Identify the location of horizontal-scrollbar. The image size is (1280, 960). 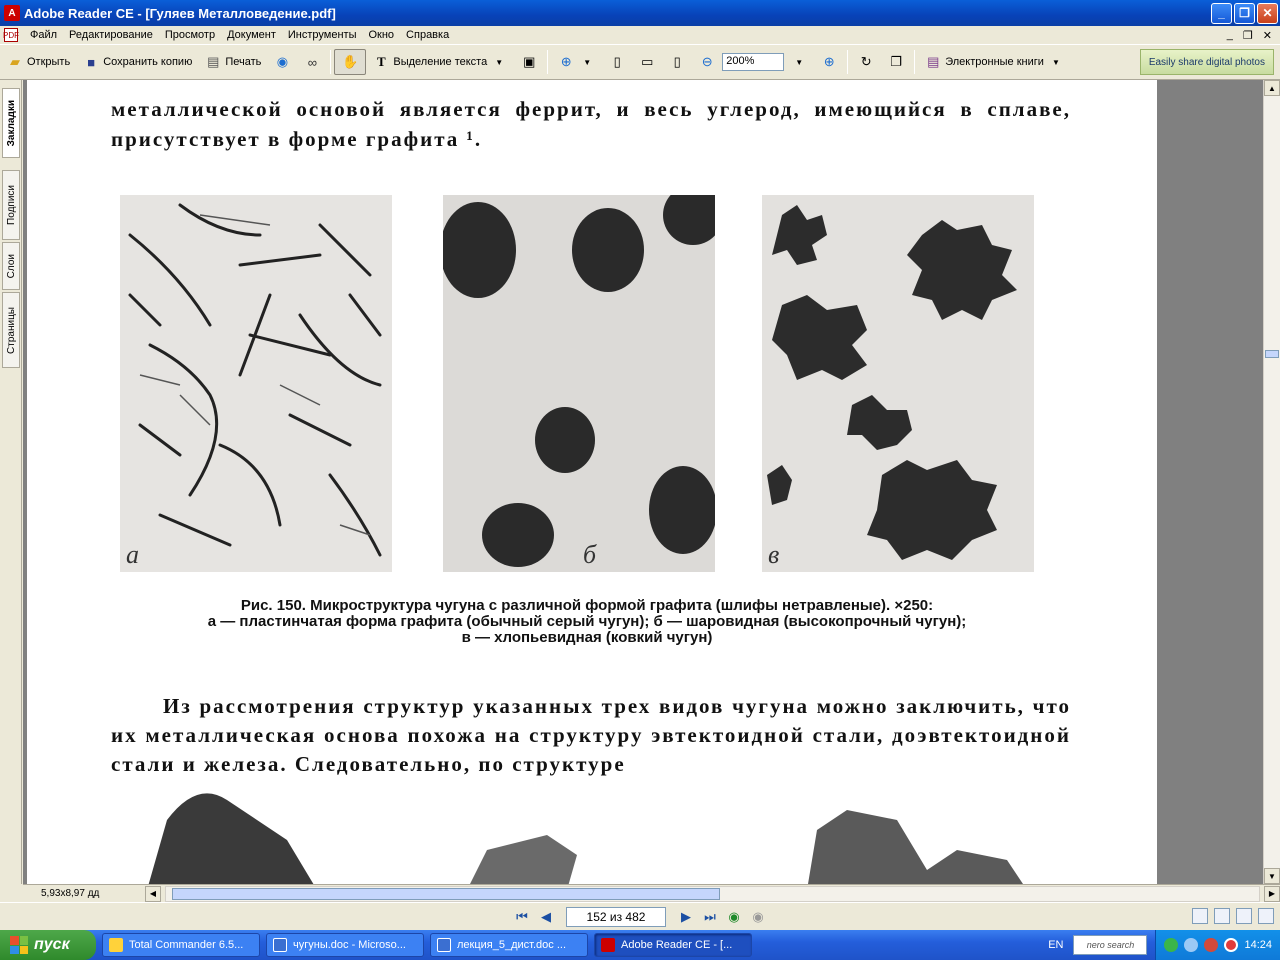
(712, 893).